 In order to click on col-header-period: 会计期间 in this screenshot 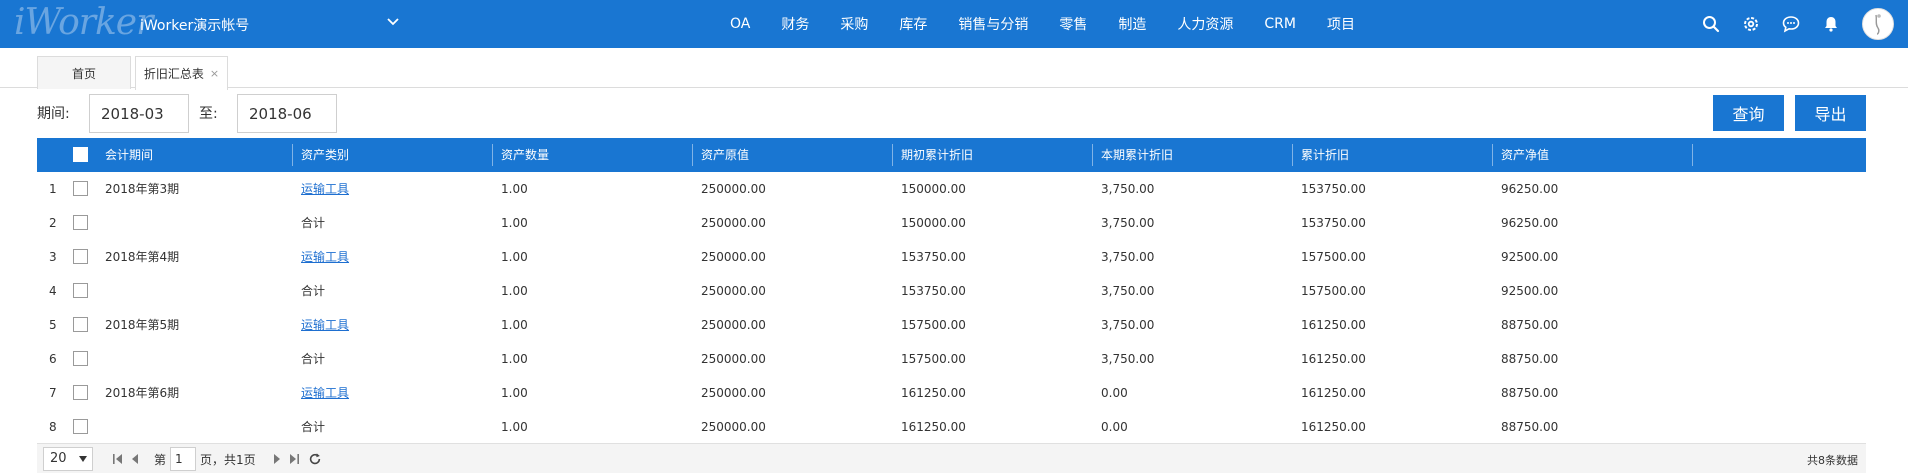, I will do `click(125, 155)`.